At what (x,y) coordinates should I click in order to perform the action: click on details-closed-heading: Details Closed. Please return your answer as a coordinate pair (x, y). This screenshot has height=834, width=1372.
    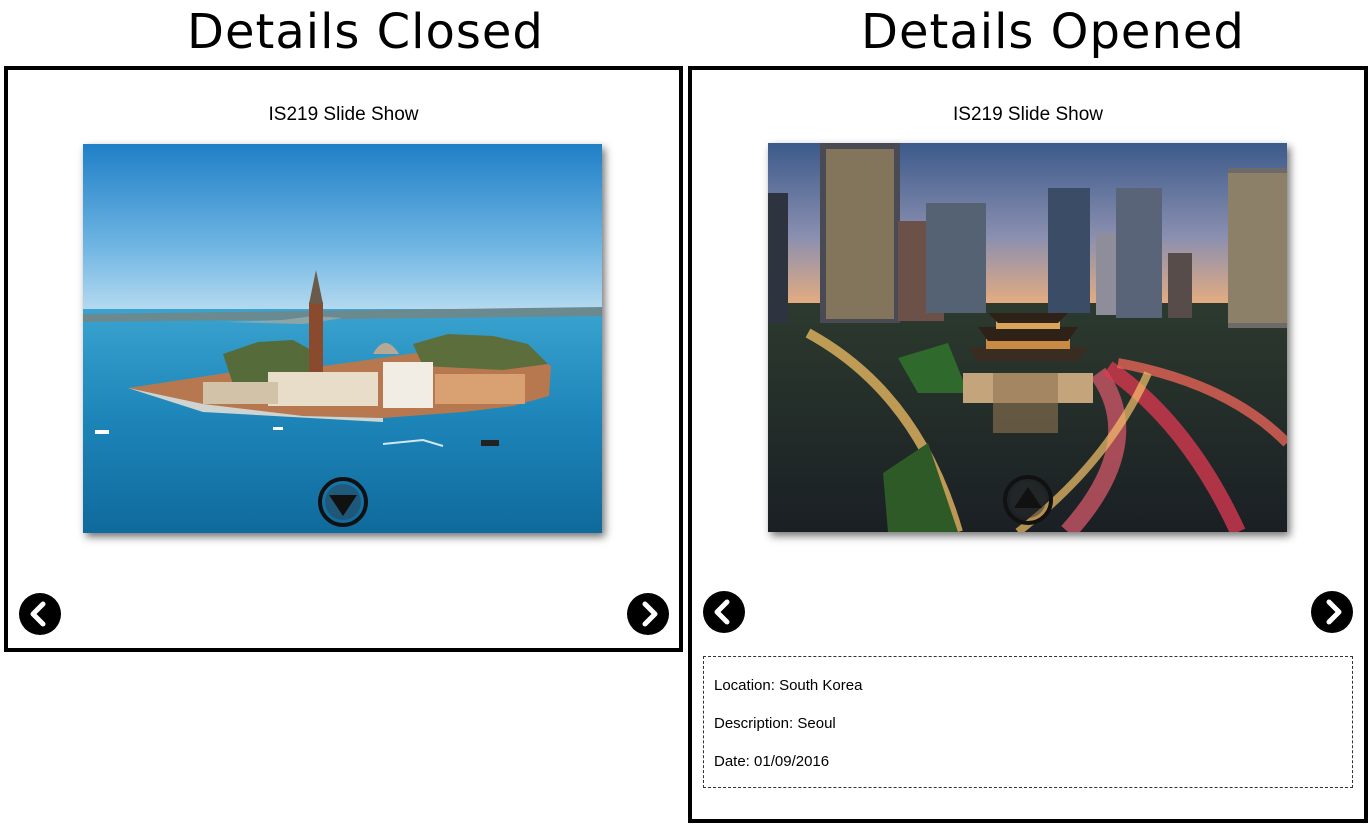
    Looking at the image, I should click on (365, 32).